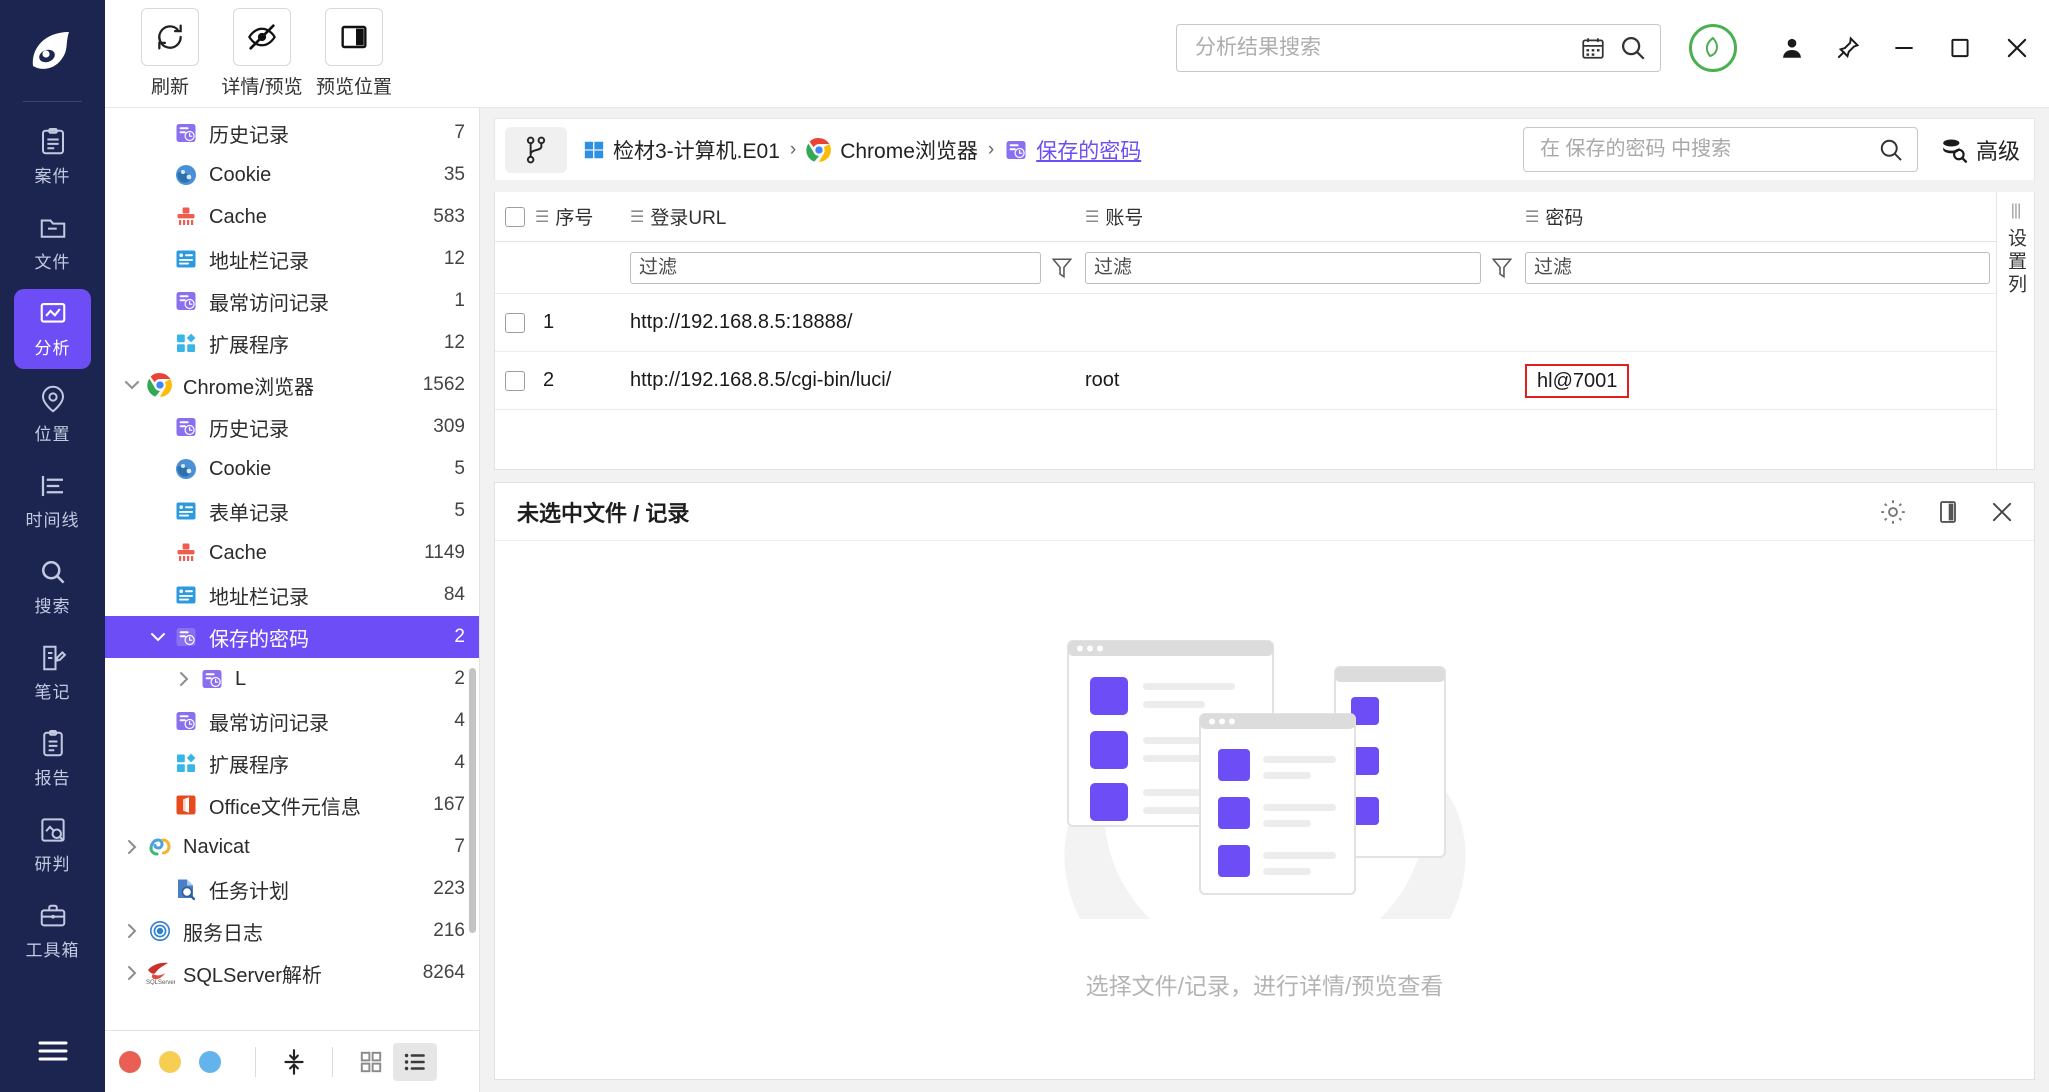  What do you see at coordinates (292, 301) in the screenshot?
I see `tree-node: 最常访问记录 1` at bounding box center [292, 301].